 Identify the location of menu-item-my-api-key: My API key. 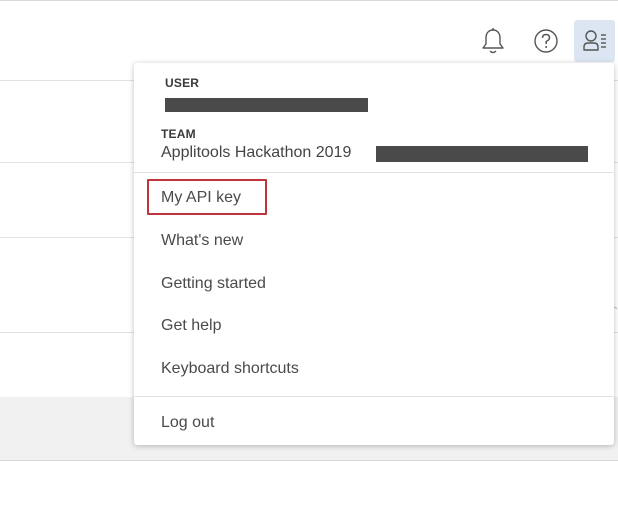
(201, 198).